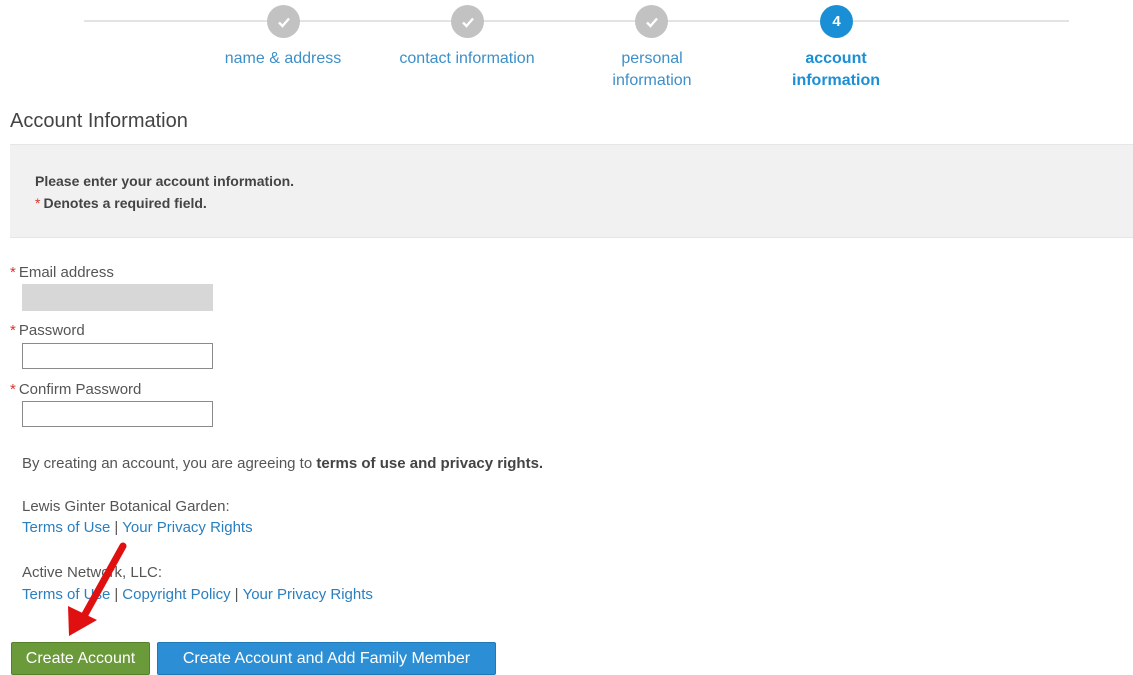  Describe the element at coordinates (66, 272) in the screenshot. I see `email-label-text: Email address` at that location.